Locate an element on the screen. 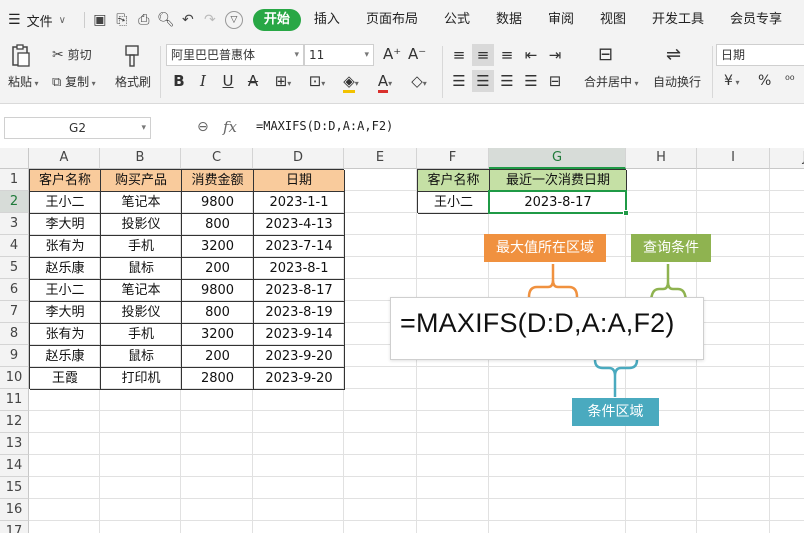 The height and width of the screenshot is (533, 804). label-criteria-range: 条件区域 is located at coordinates (615, 412).